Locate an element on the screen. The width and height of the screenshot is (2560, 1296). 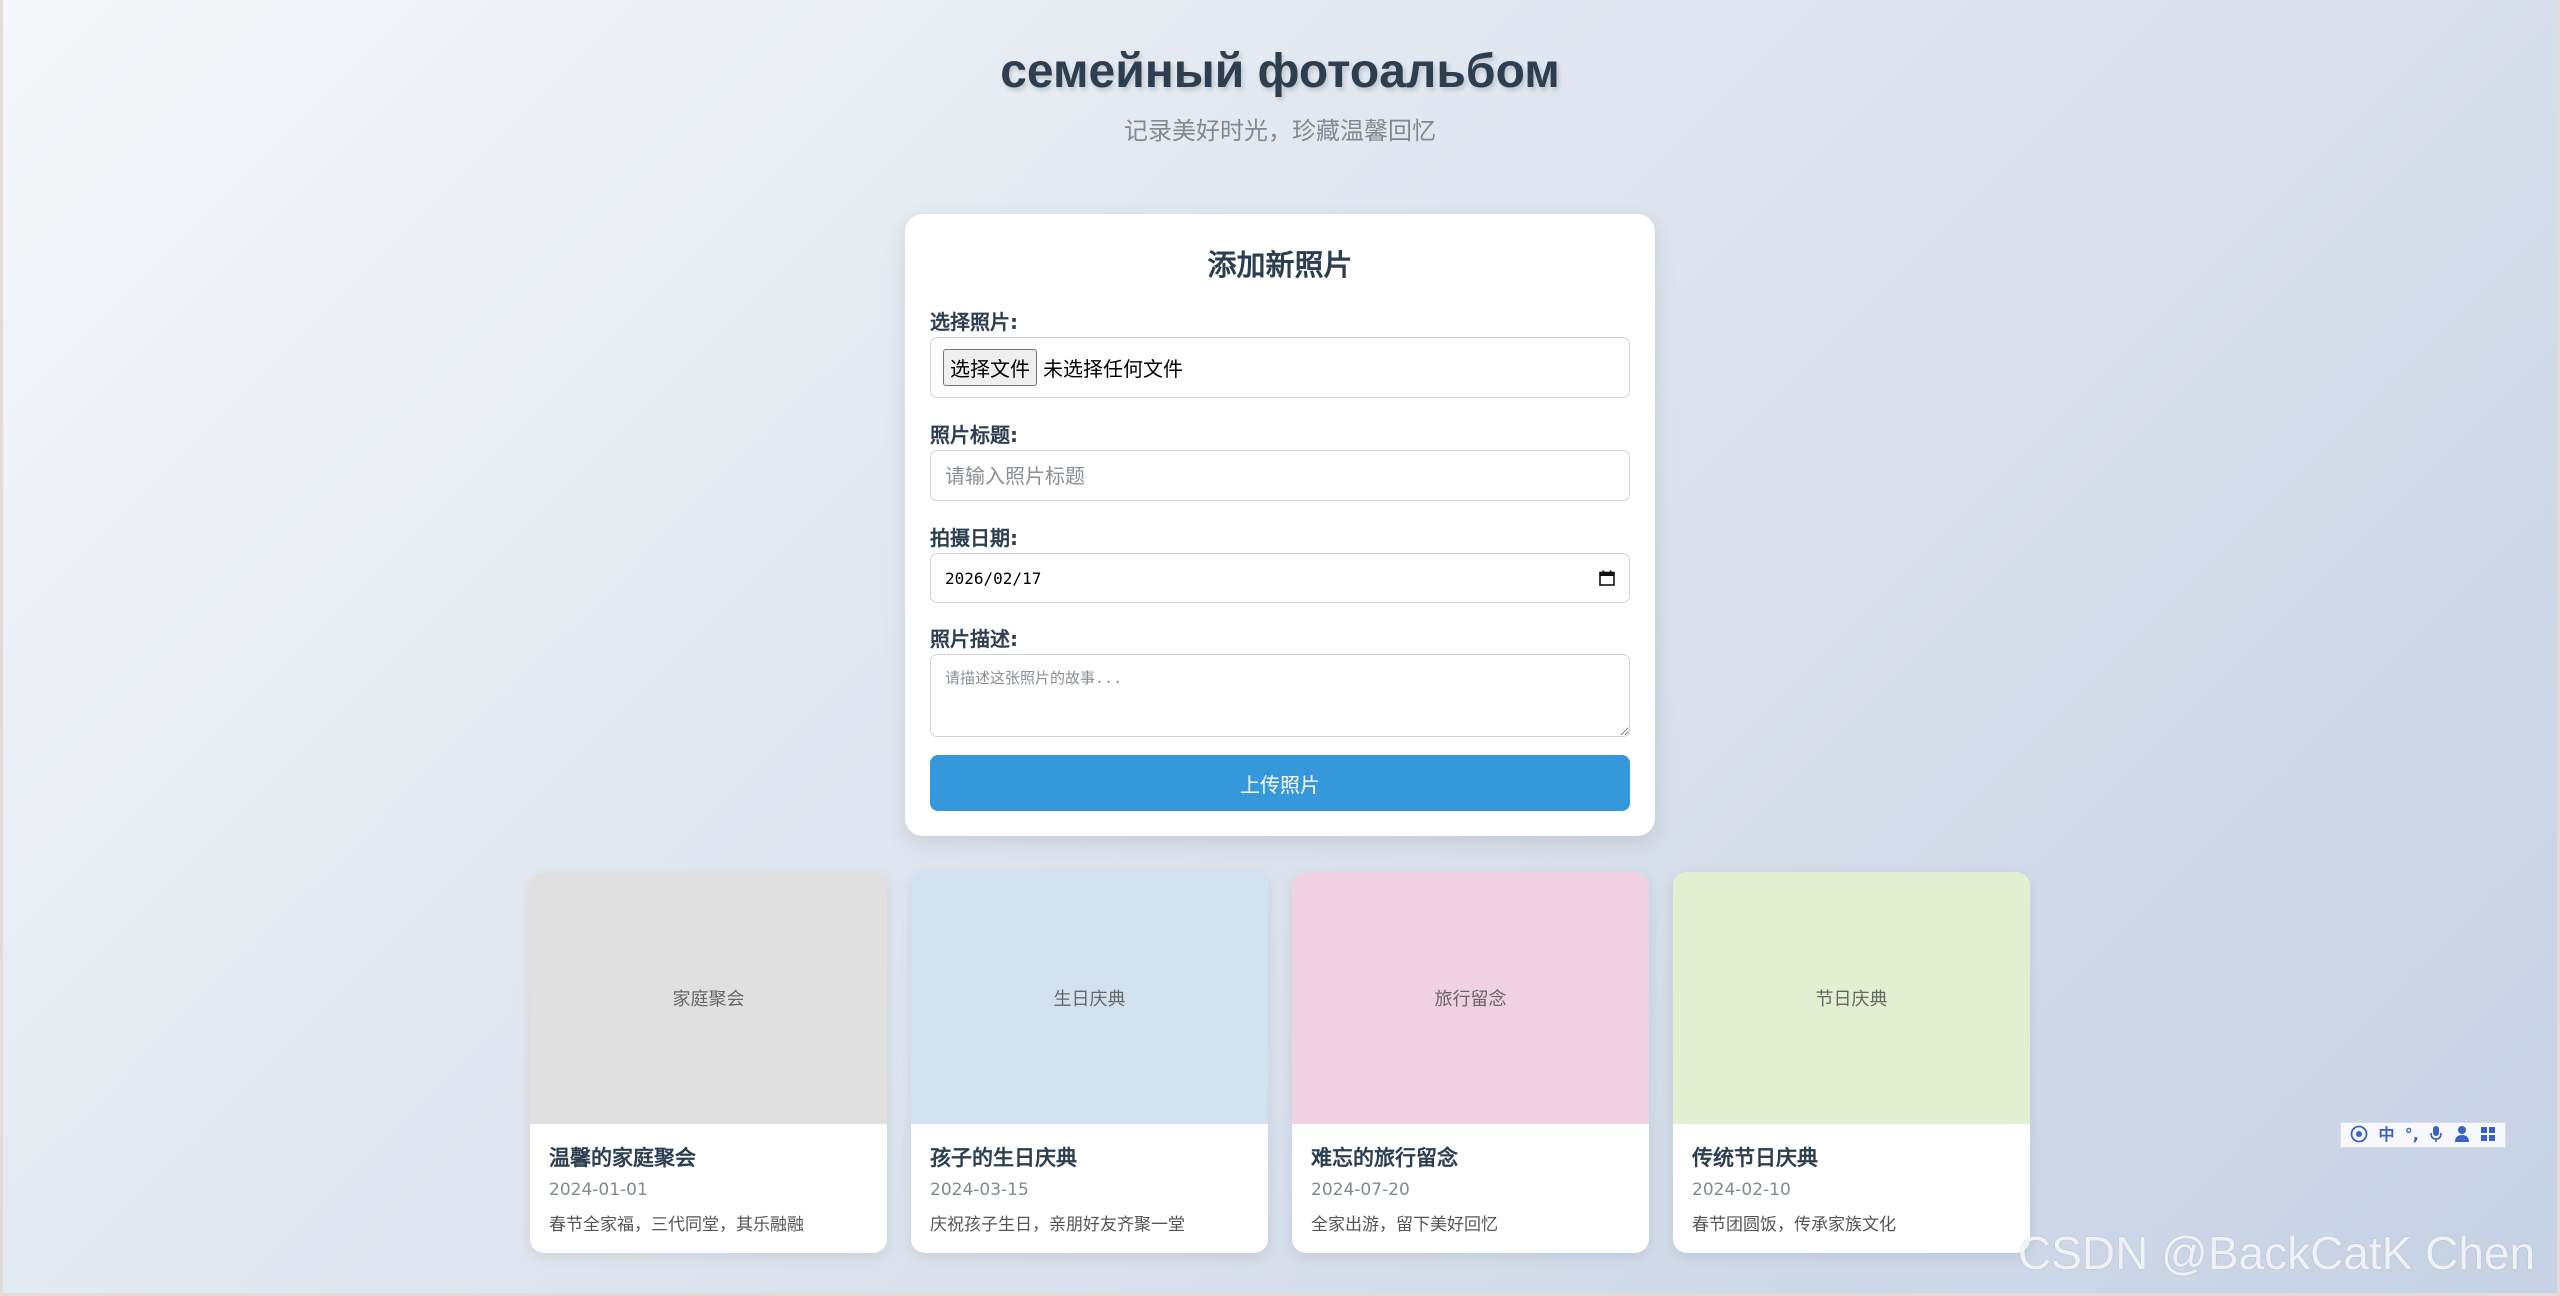
microphone-icon is located at coordinates (2436, 1135).